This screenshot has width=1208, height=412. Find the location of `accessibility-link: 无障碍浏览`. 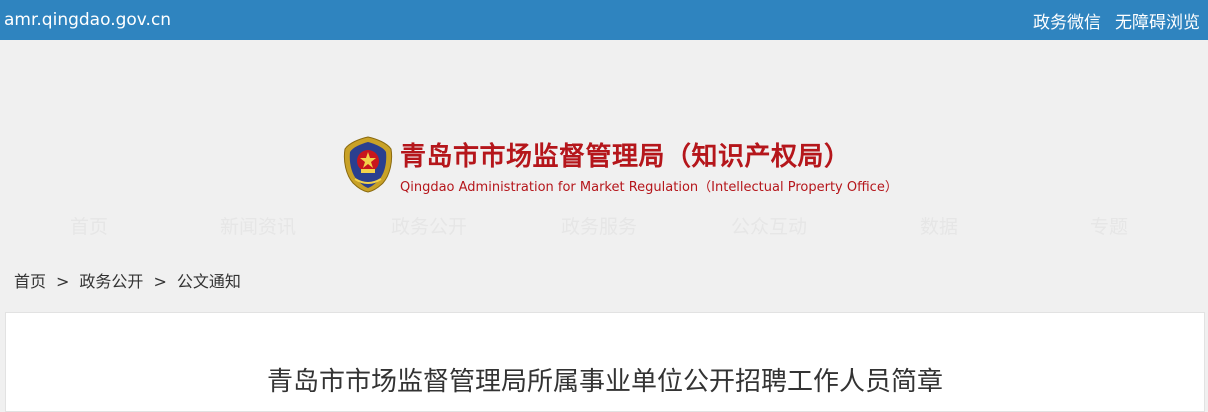

accessibility-link: 无障碍浏览 is located at coordinates (1157, 20).